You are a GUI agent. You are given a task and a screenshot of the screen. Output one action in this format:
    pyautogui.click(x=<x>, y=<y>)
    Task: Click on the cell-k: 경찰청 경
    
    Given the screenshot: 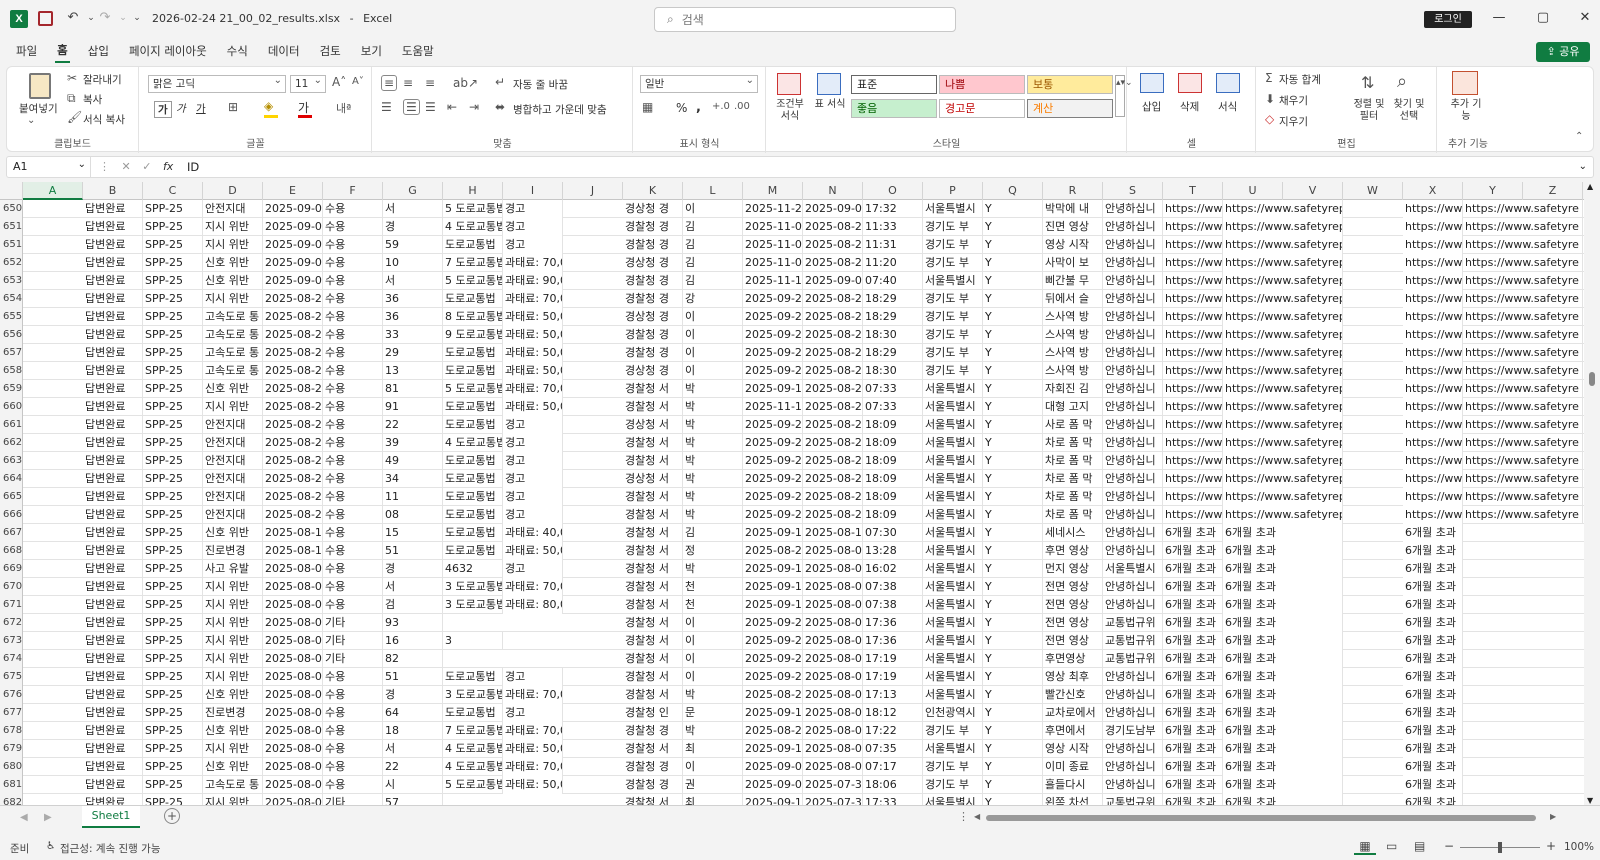 What is the action you would take?
    pyautogui.click(x=653, y=785)
    